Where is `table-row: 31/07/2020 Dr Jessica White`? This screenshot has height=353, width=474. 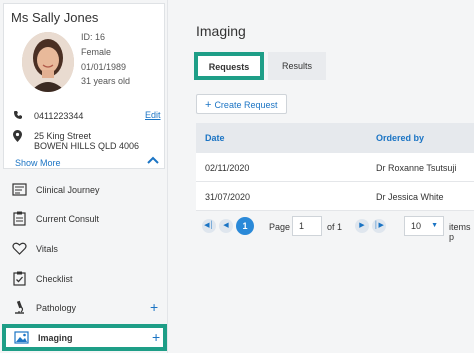
table-row: 31/07/2020 Dr Jessica White is located at coordinates (335, 196).